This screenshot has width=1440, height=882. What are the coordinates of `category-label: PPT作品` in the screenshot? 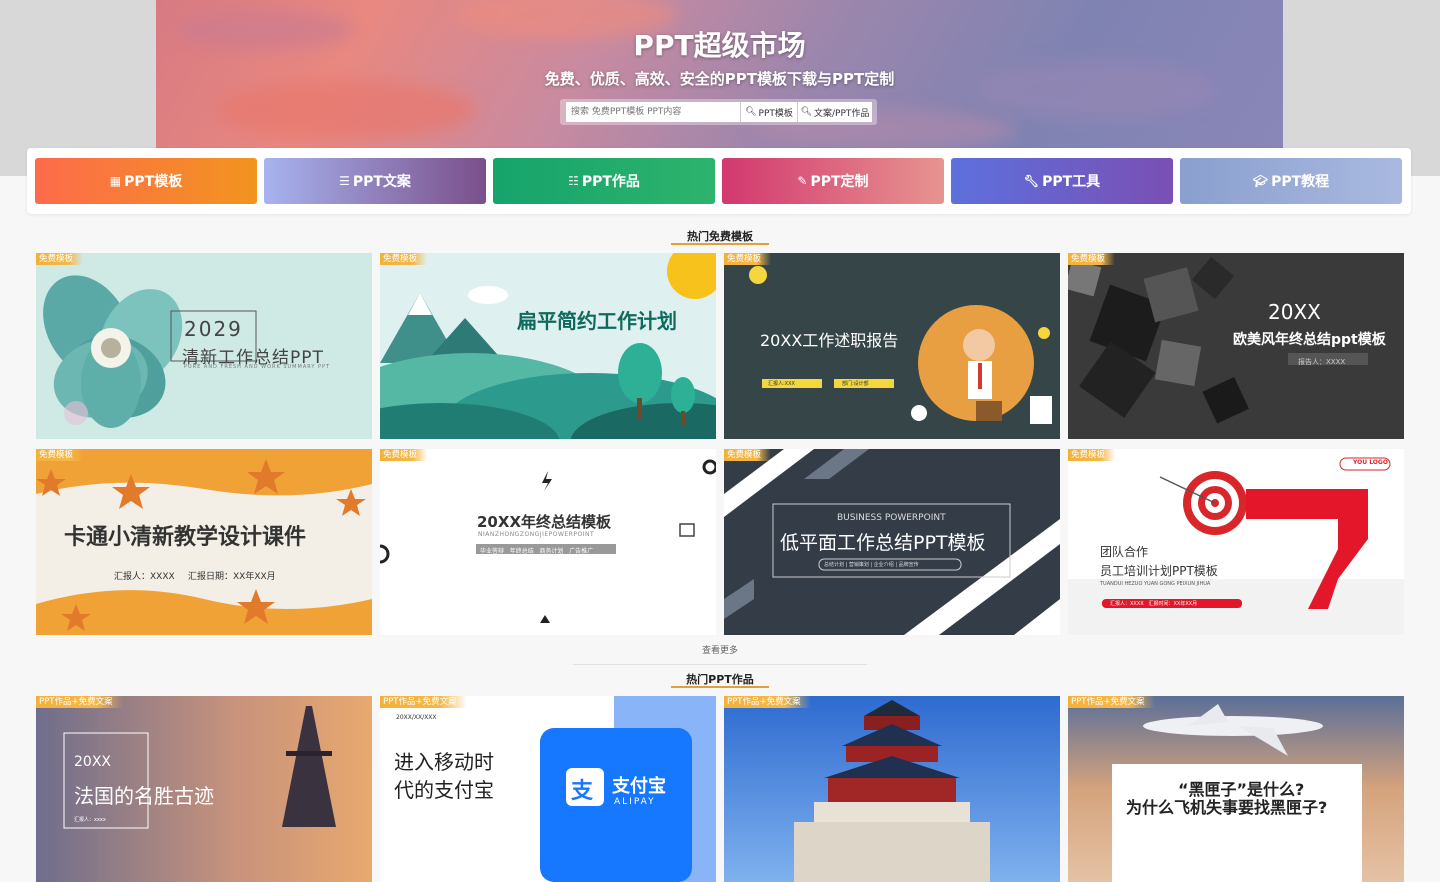 It's located at (610, 182).